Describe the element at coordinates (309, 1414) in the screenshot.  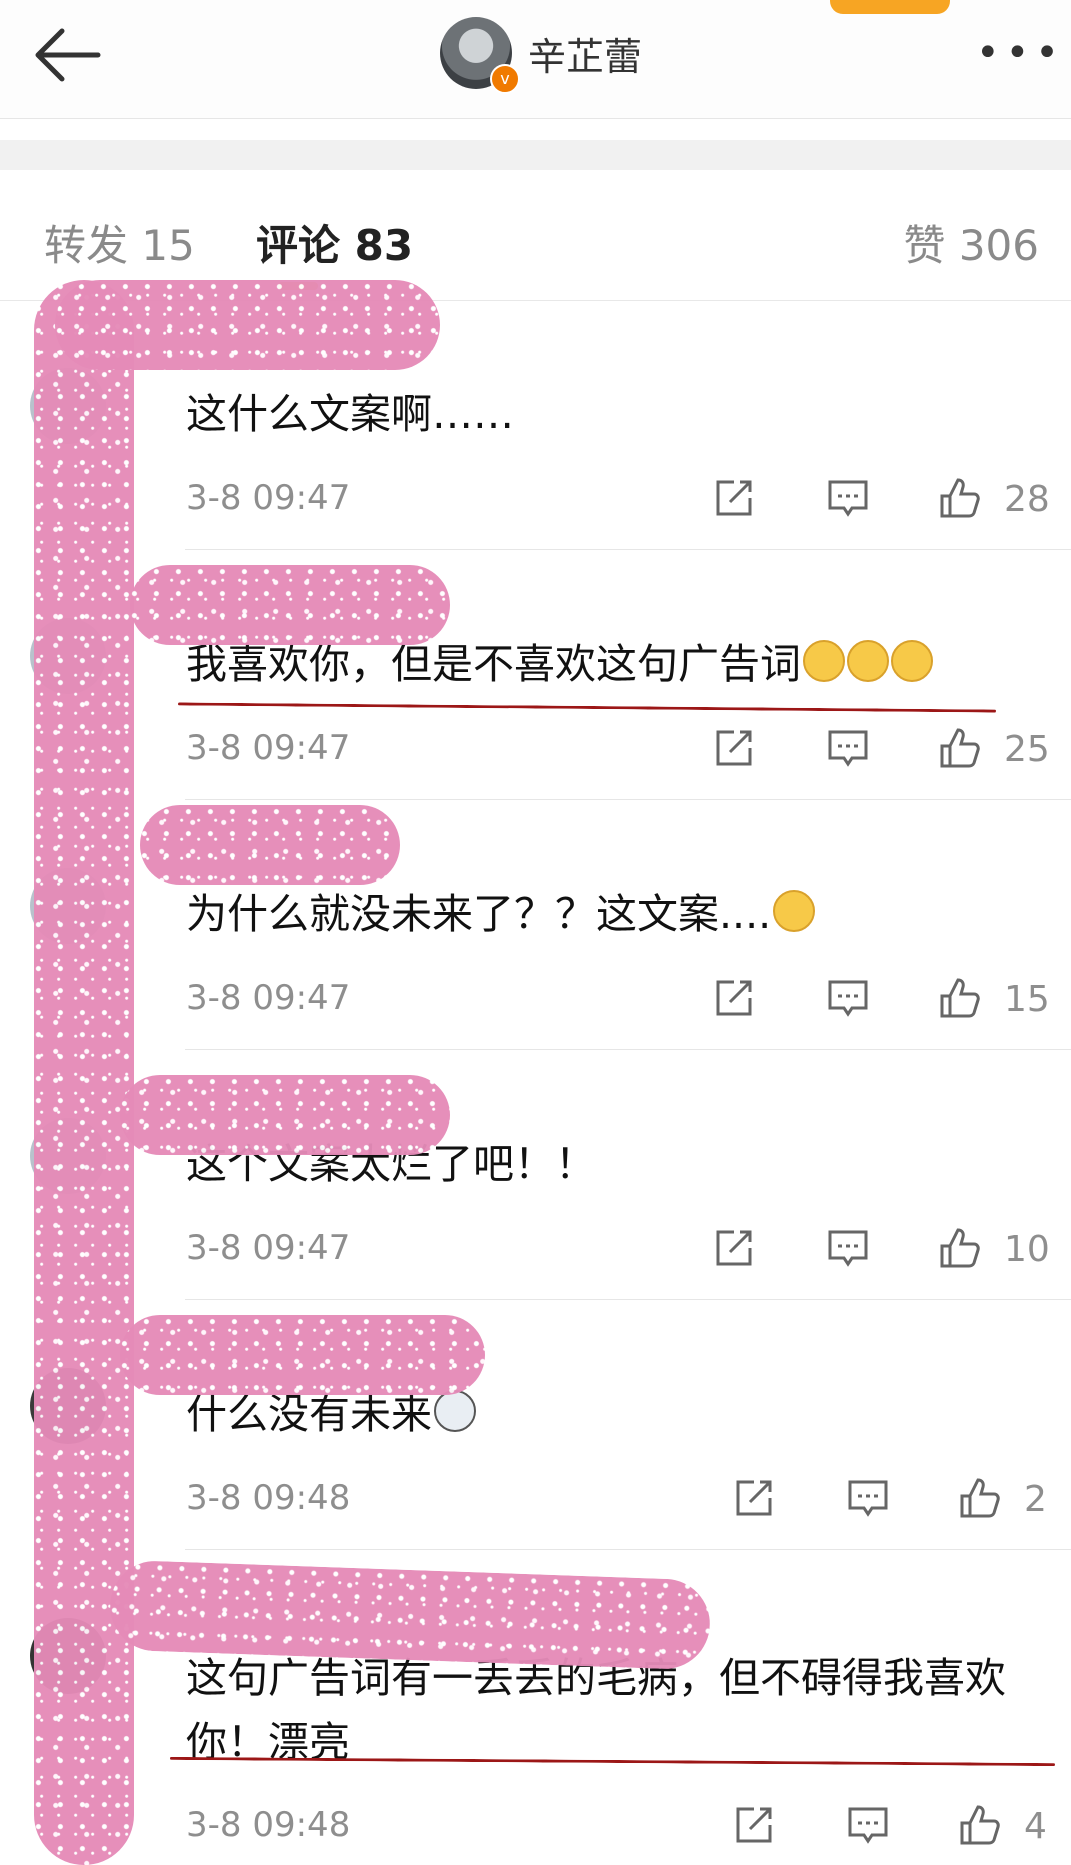
I see `comment-text-body: 什么没有未来` at that location.